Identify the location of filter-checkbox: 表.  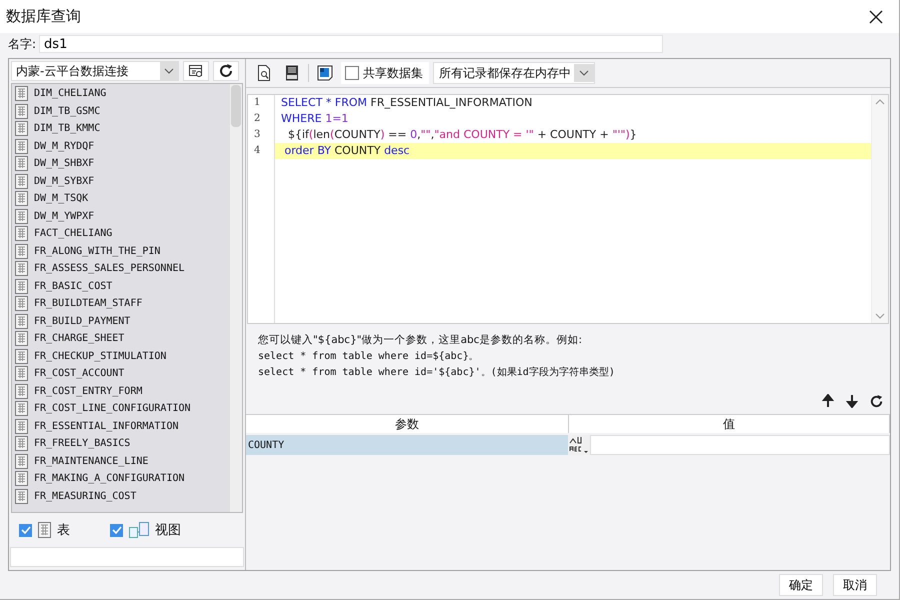
(44, 530).